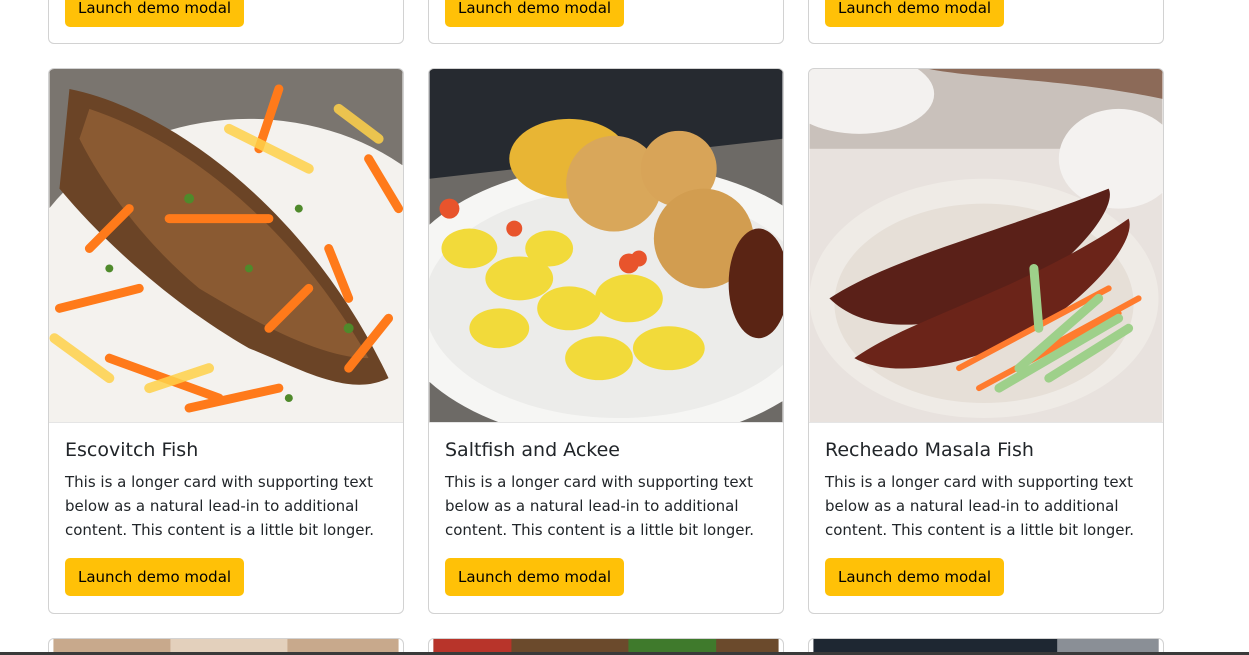  I want to click on card-title: Recheado Masala Fish, so click(929, 450).